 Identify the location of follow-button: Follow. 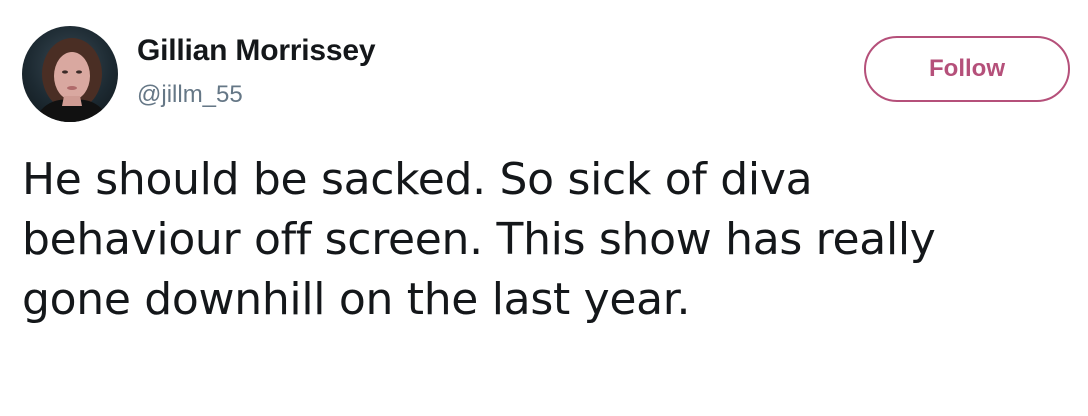
(967, 69).